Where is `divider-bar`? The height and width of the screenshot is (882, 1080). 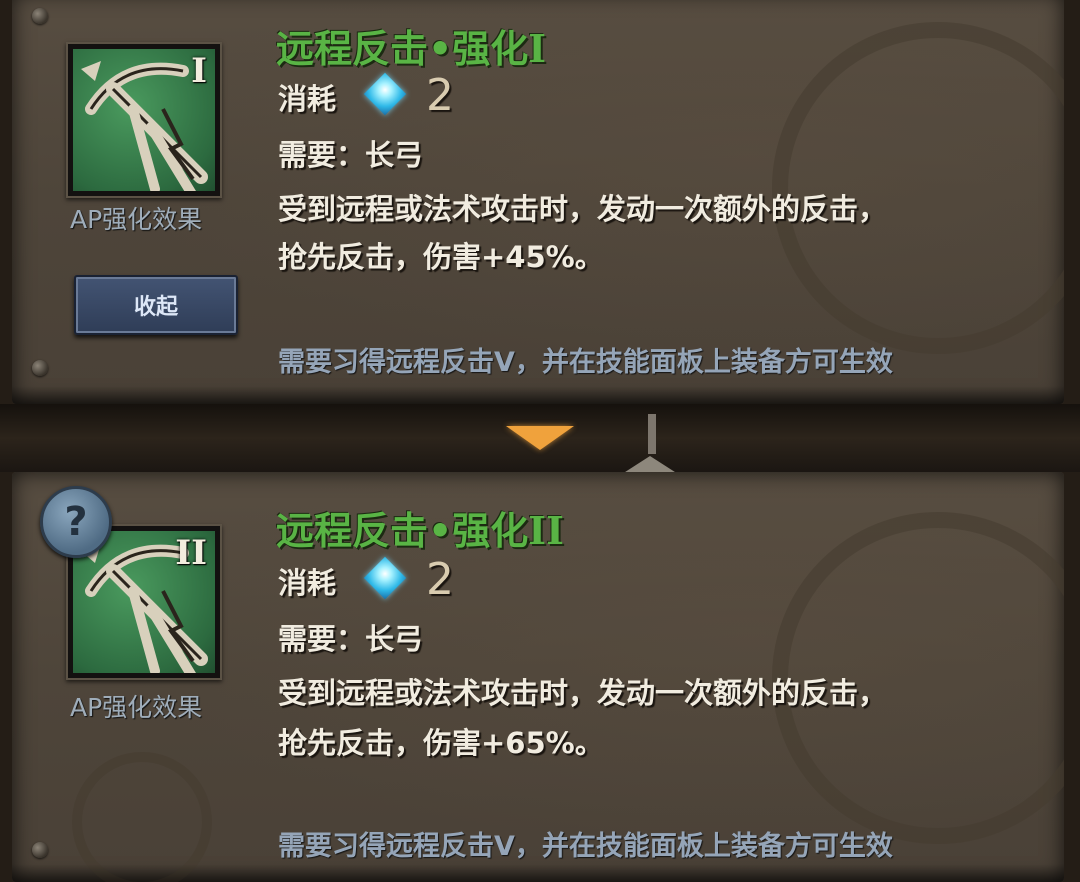 divider-bar is located at coordinates (652, 434).